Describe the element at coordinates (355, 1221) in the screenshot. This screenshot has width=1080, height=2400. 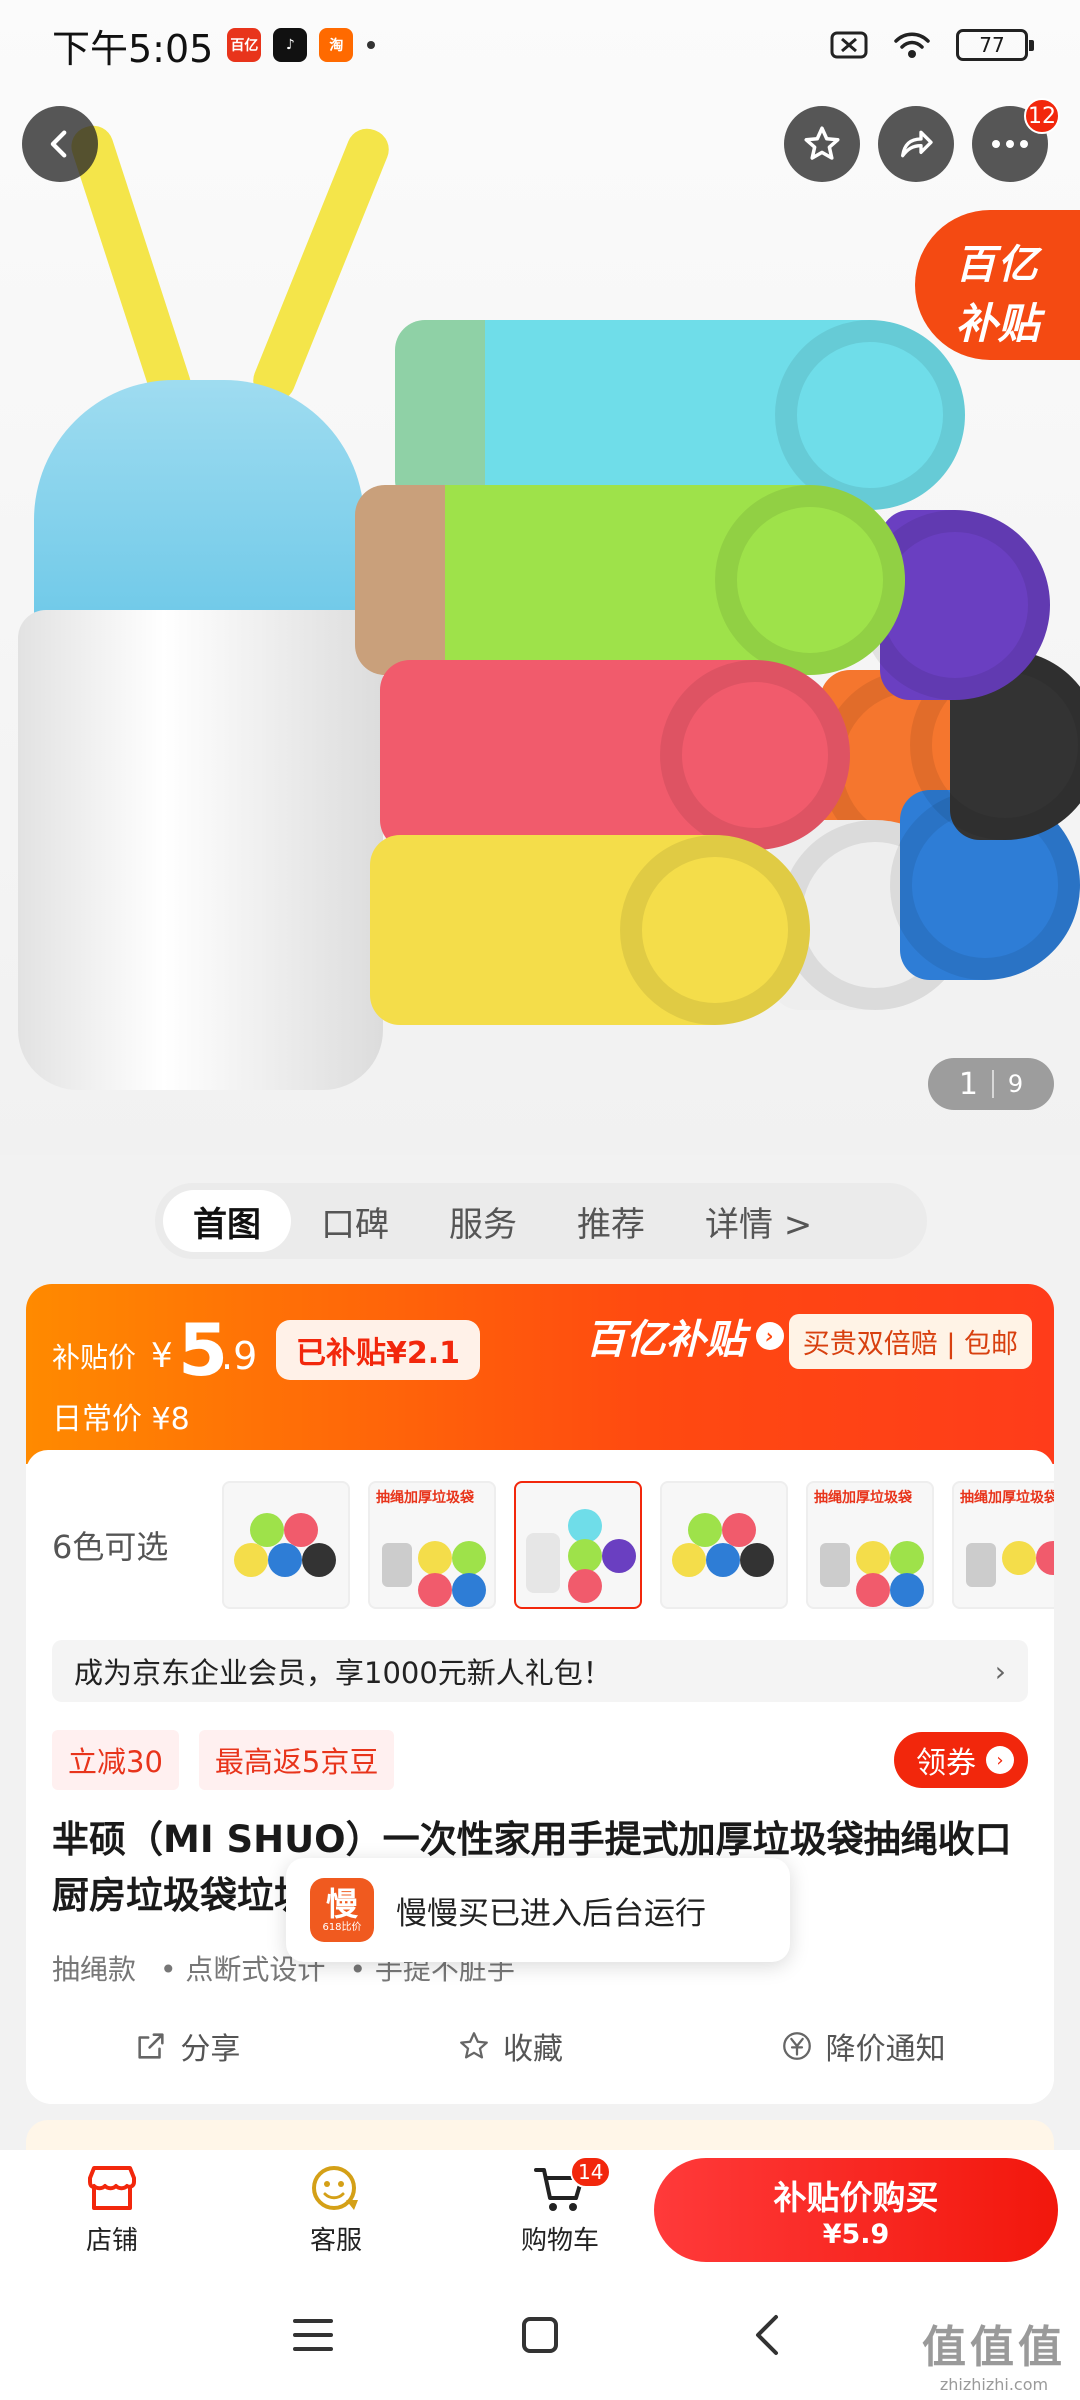
I see `tab-reviews: 口碑` at that location.